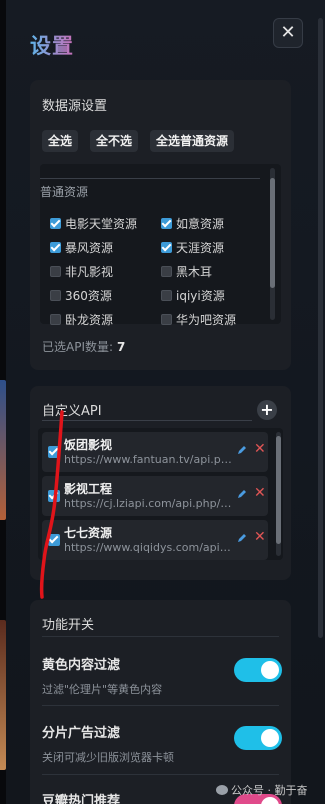 This screenshot has width=325, height=804. What do you see at coordinates (222, 790) in the screenshot?
I see `wechat-icon` at bounding box center [222, 790].